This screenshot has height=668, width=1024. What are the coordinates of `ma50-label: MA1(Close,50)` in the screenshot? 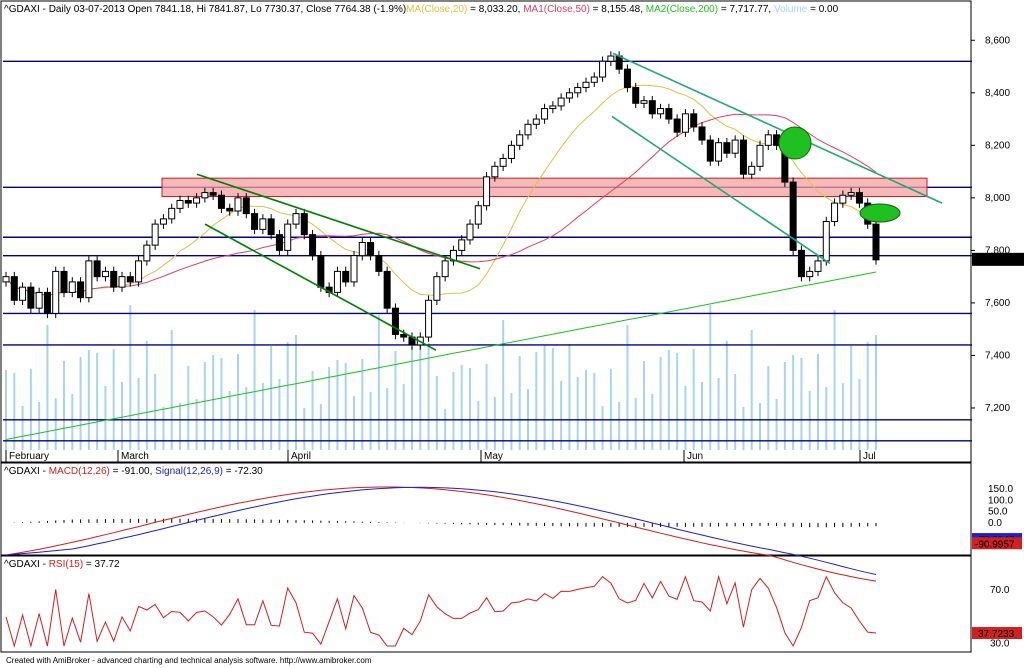 It's located at (556, 9).